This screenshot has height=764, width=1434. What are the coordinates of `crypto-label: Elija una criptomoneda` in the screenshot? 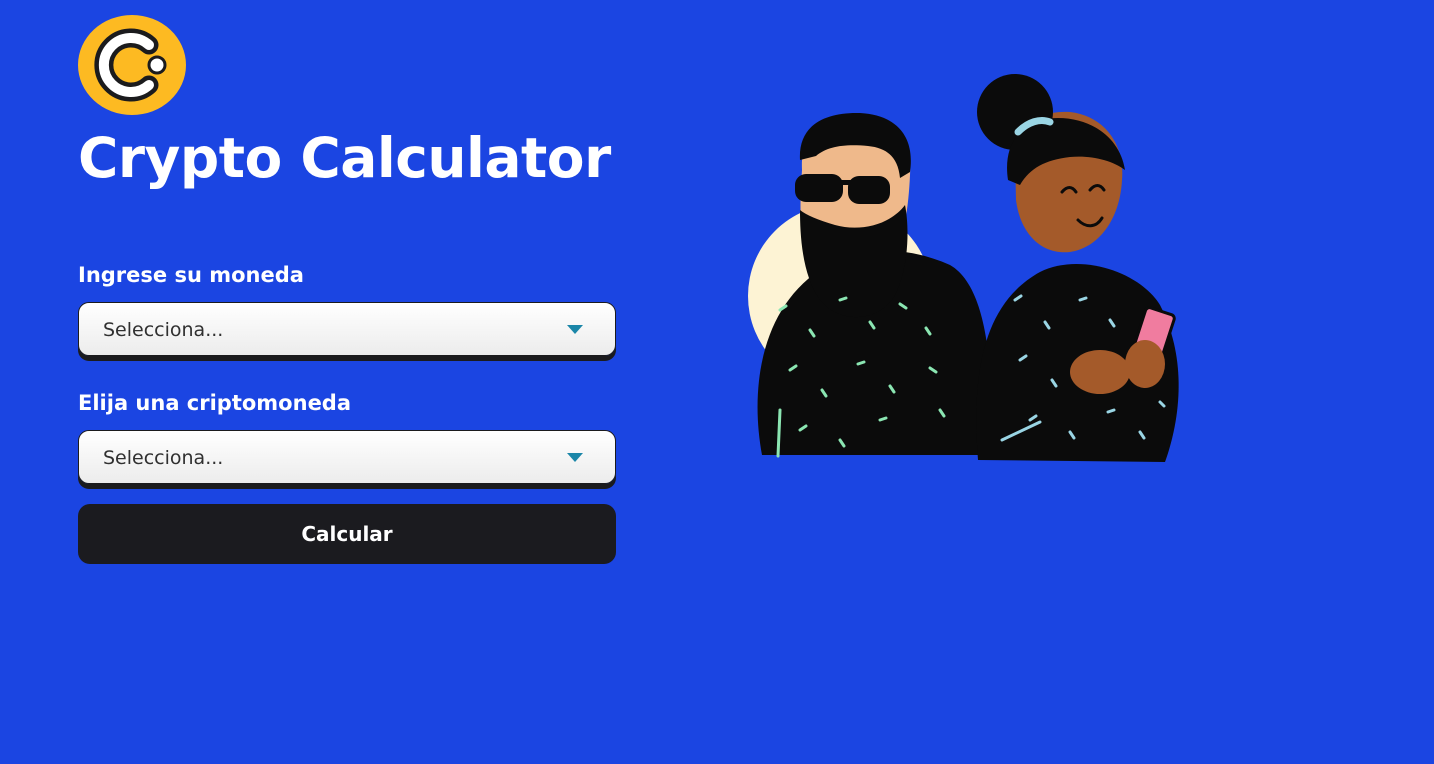 It's located at (215, 403).